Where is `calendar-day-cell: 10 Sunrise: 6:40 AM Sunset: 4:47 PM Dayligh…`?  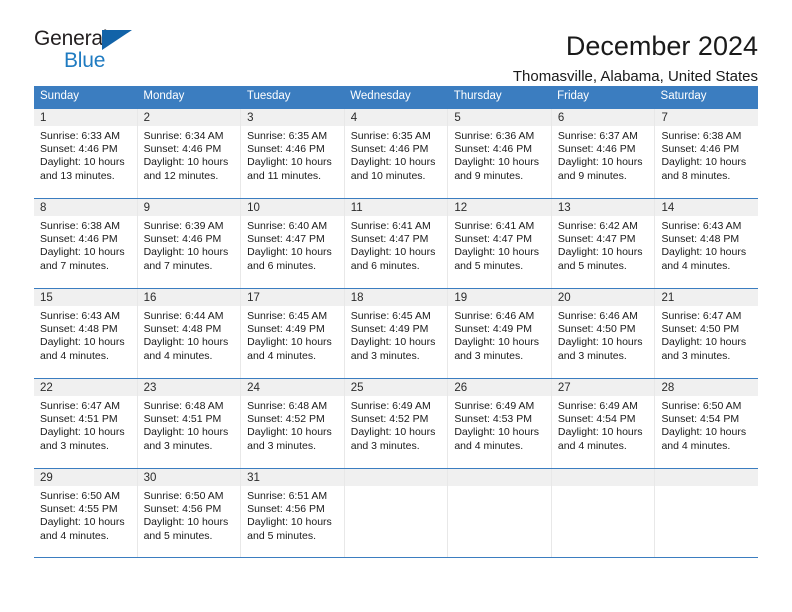
calendar-day-cell: 10 Sunrise: 6:40 AM Sunset: 4:47 PM Dayligh… is located at coordinates (293, 243).